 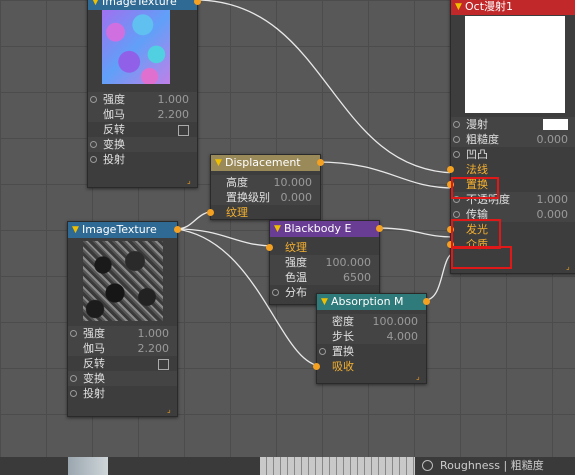 What do you see at coordinates (475, 188) in the screenshot?
I see `highlight-box-displace` at bounding box center [475, 188].